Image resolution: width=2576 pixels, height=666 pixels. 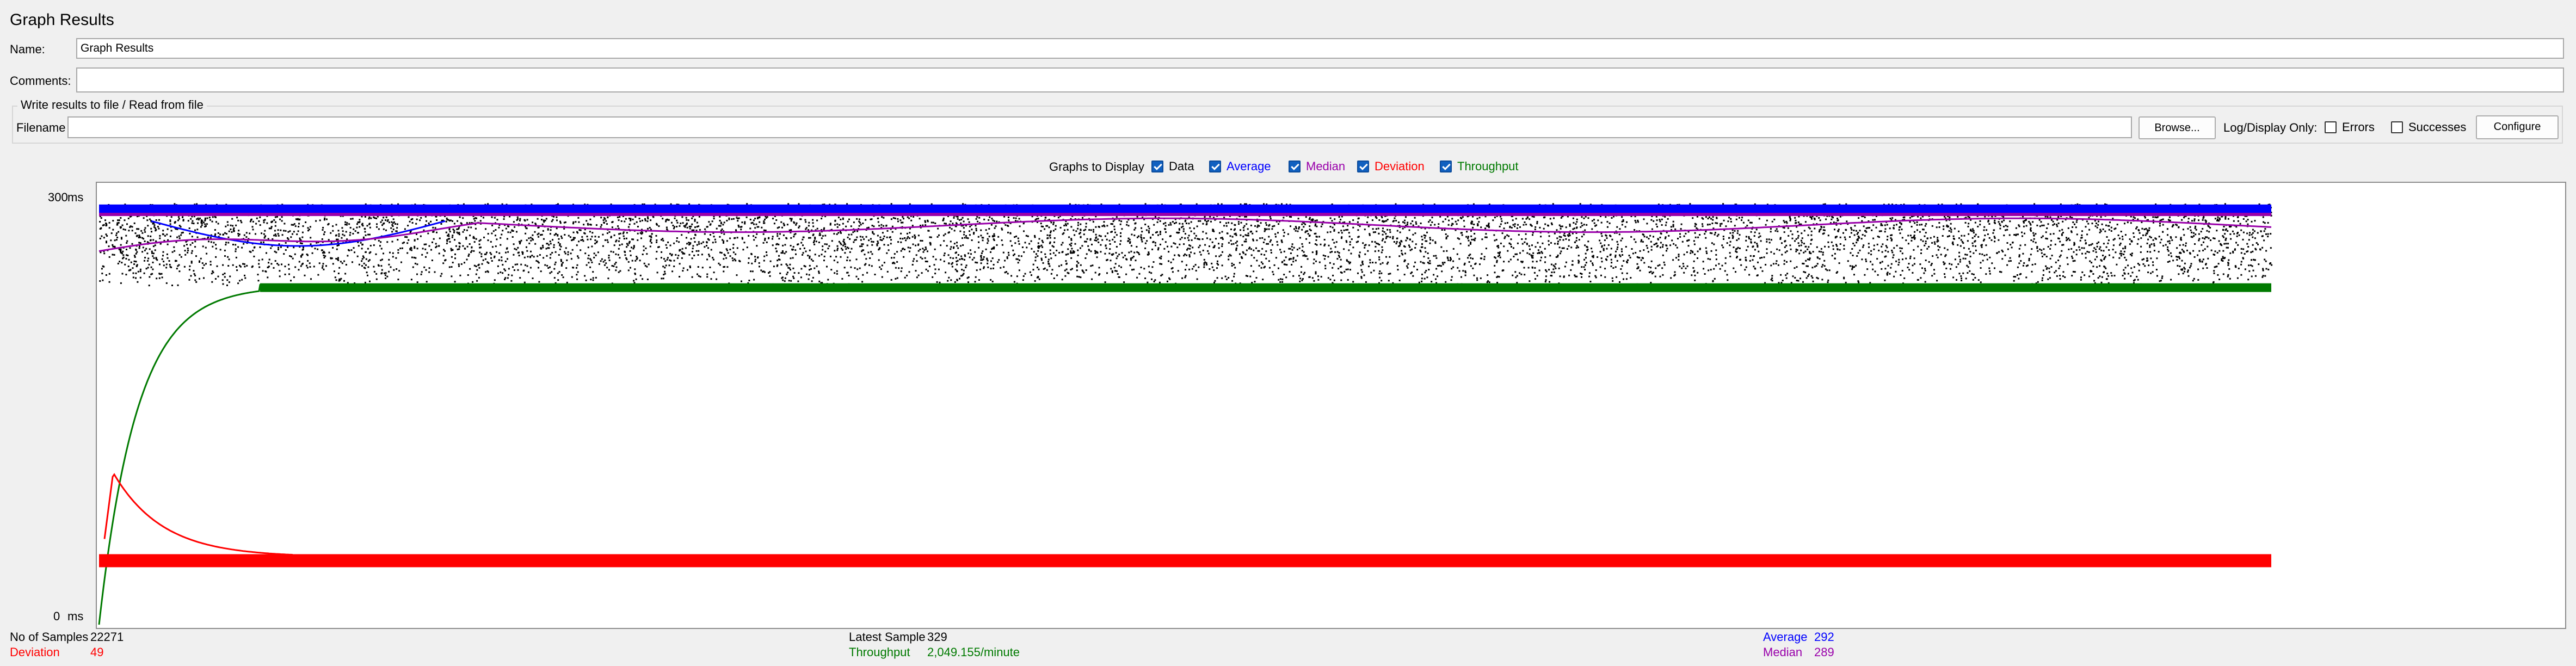 What do you see at coordinates (57, 616) in the screenshot?
I see `y-min-tick-label: 0` at bounding box center [57, 616].